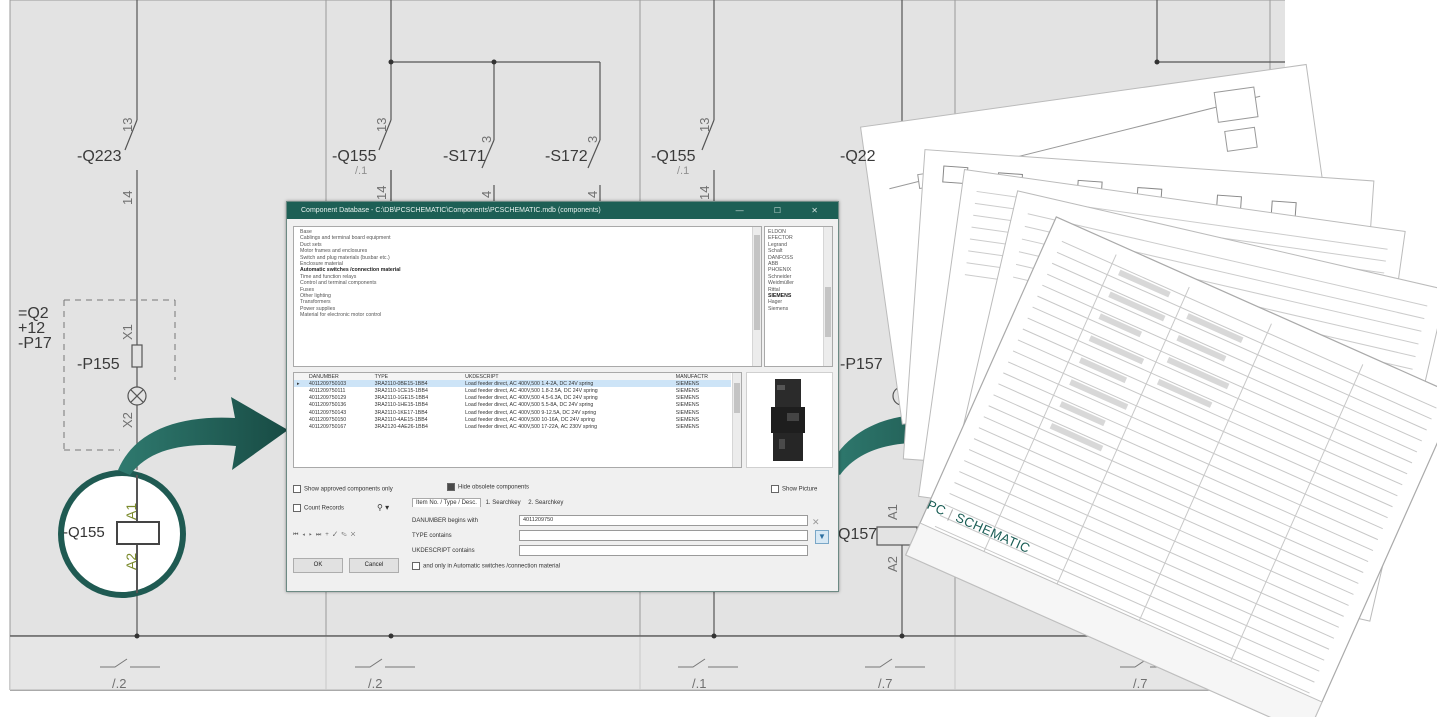 This screenshot has width=1437, height=717. What do you see at coordinates (374, 565) in the screenshot?
I see `cancel-button: Cancel` at bounding box center [374, 565].